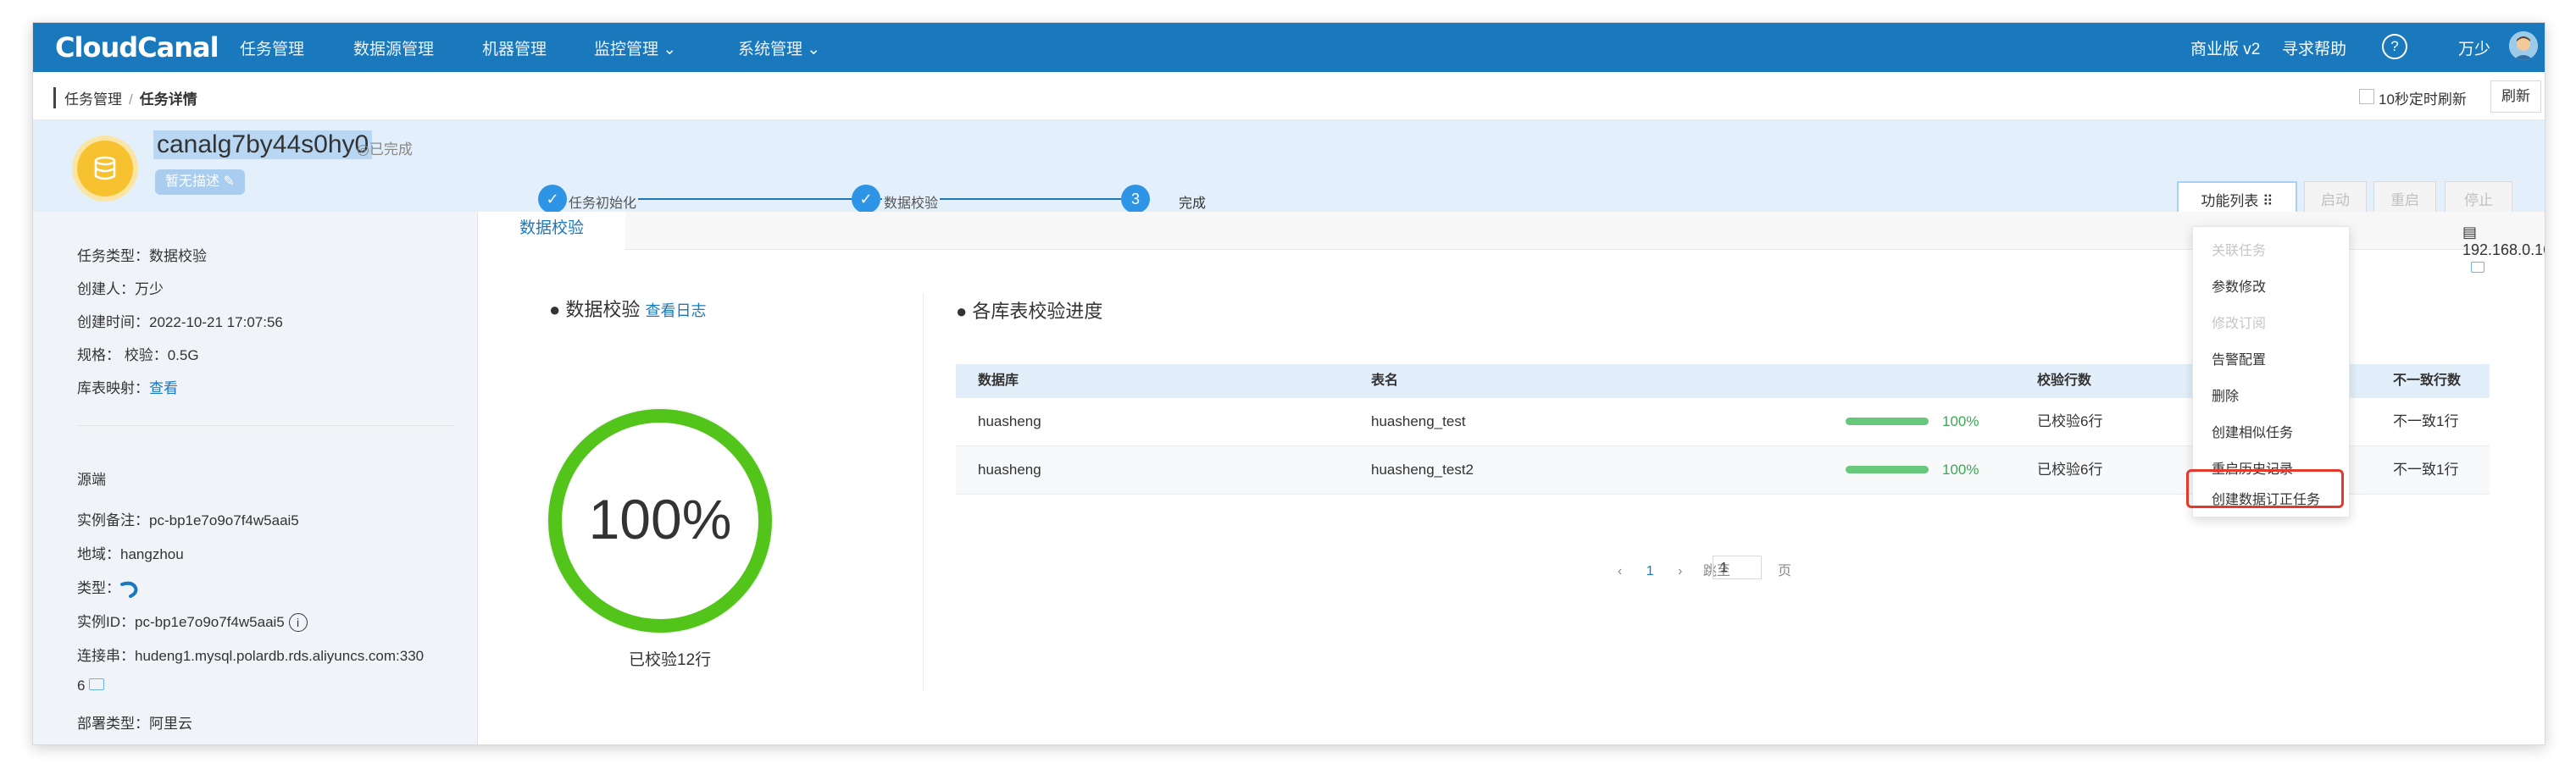 The image size is (2576, 769). What do you see at coordinates (2423, 97) in the screenshot?
I see `auto-refresh-label: 10秒定时刷新` at bounding box center [2423, 97].